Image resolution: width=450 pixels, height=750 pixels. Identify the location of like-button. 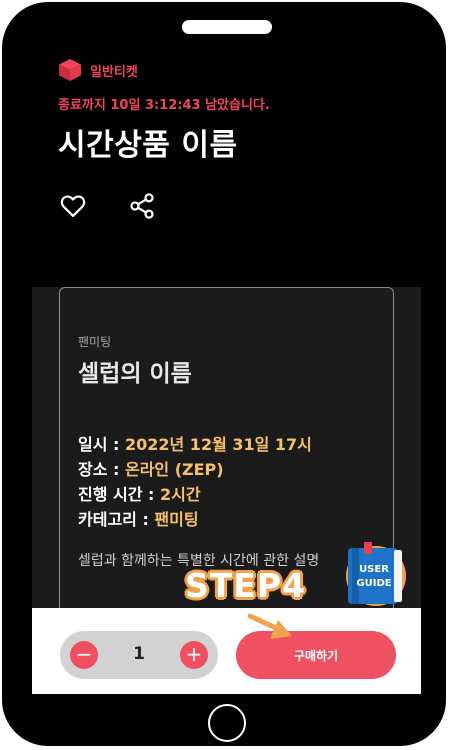
(73, 206).